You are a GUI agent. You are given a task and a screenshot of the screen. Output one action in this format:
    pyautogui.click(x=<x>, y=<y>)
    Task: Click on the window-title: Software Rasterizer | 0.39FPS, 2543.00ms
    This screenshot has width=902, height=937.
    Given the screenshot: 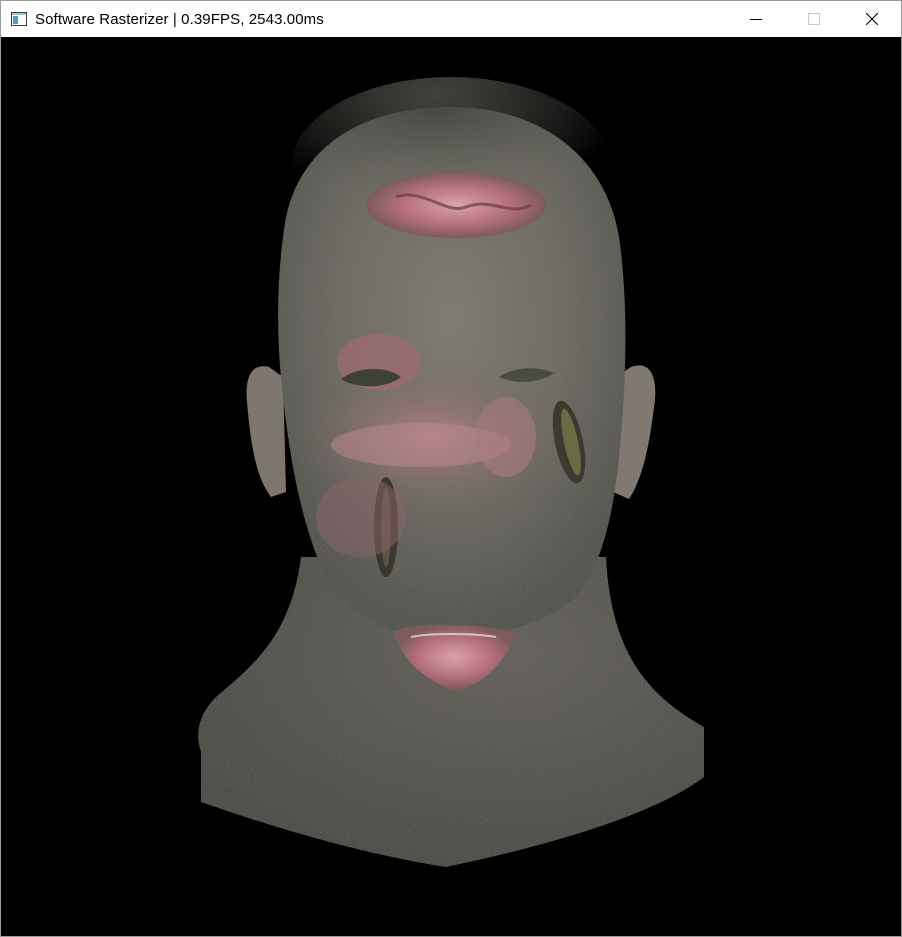 What is the action you would take?
    pyautogui.click(x=179, y=19)
    